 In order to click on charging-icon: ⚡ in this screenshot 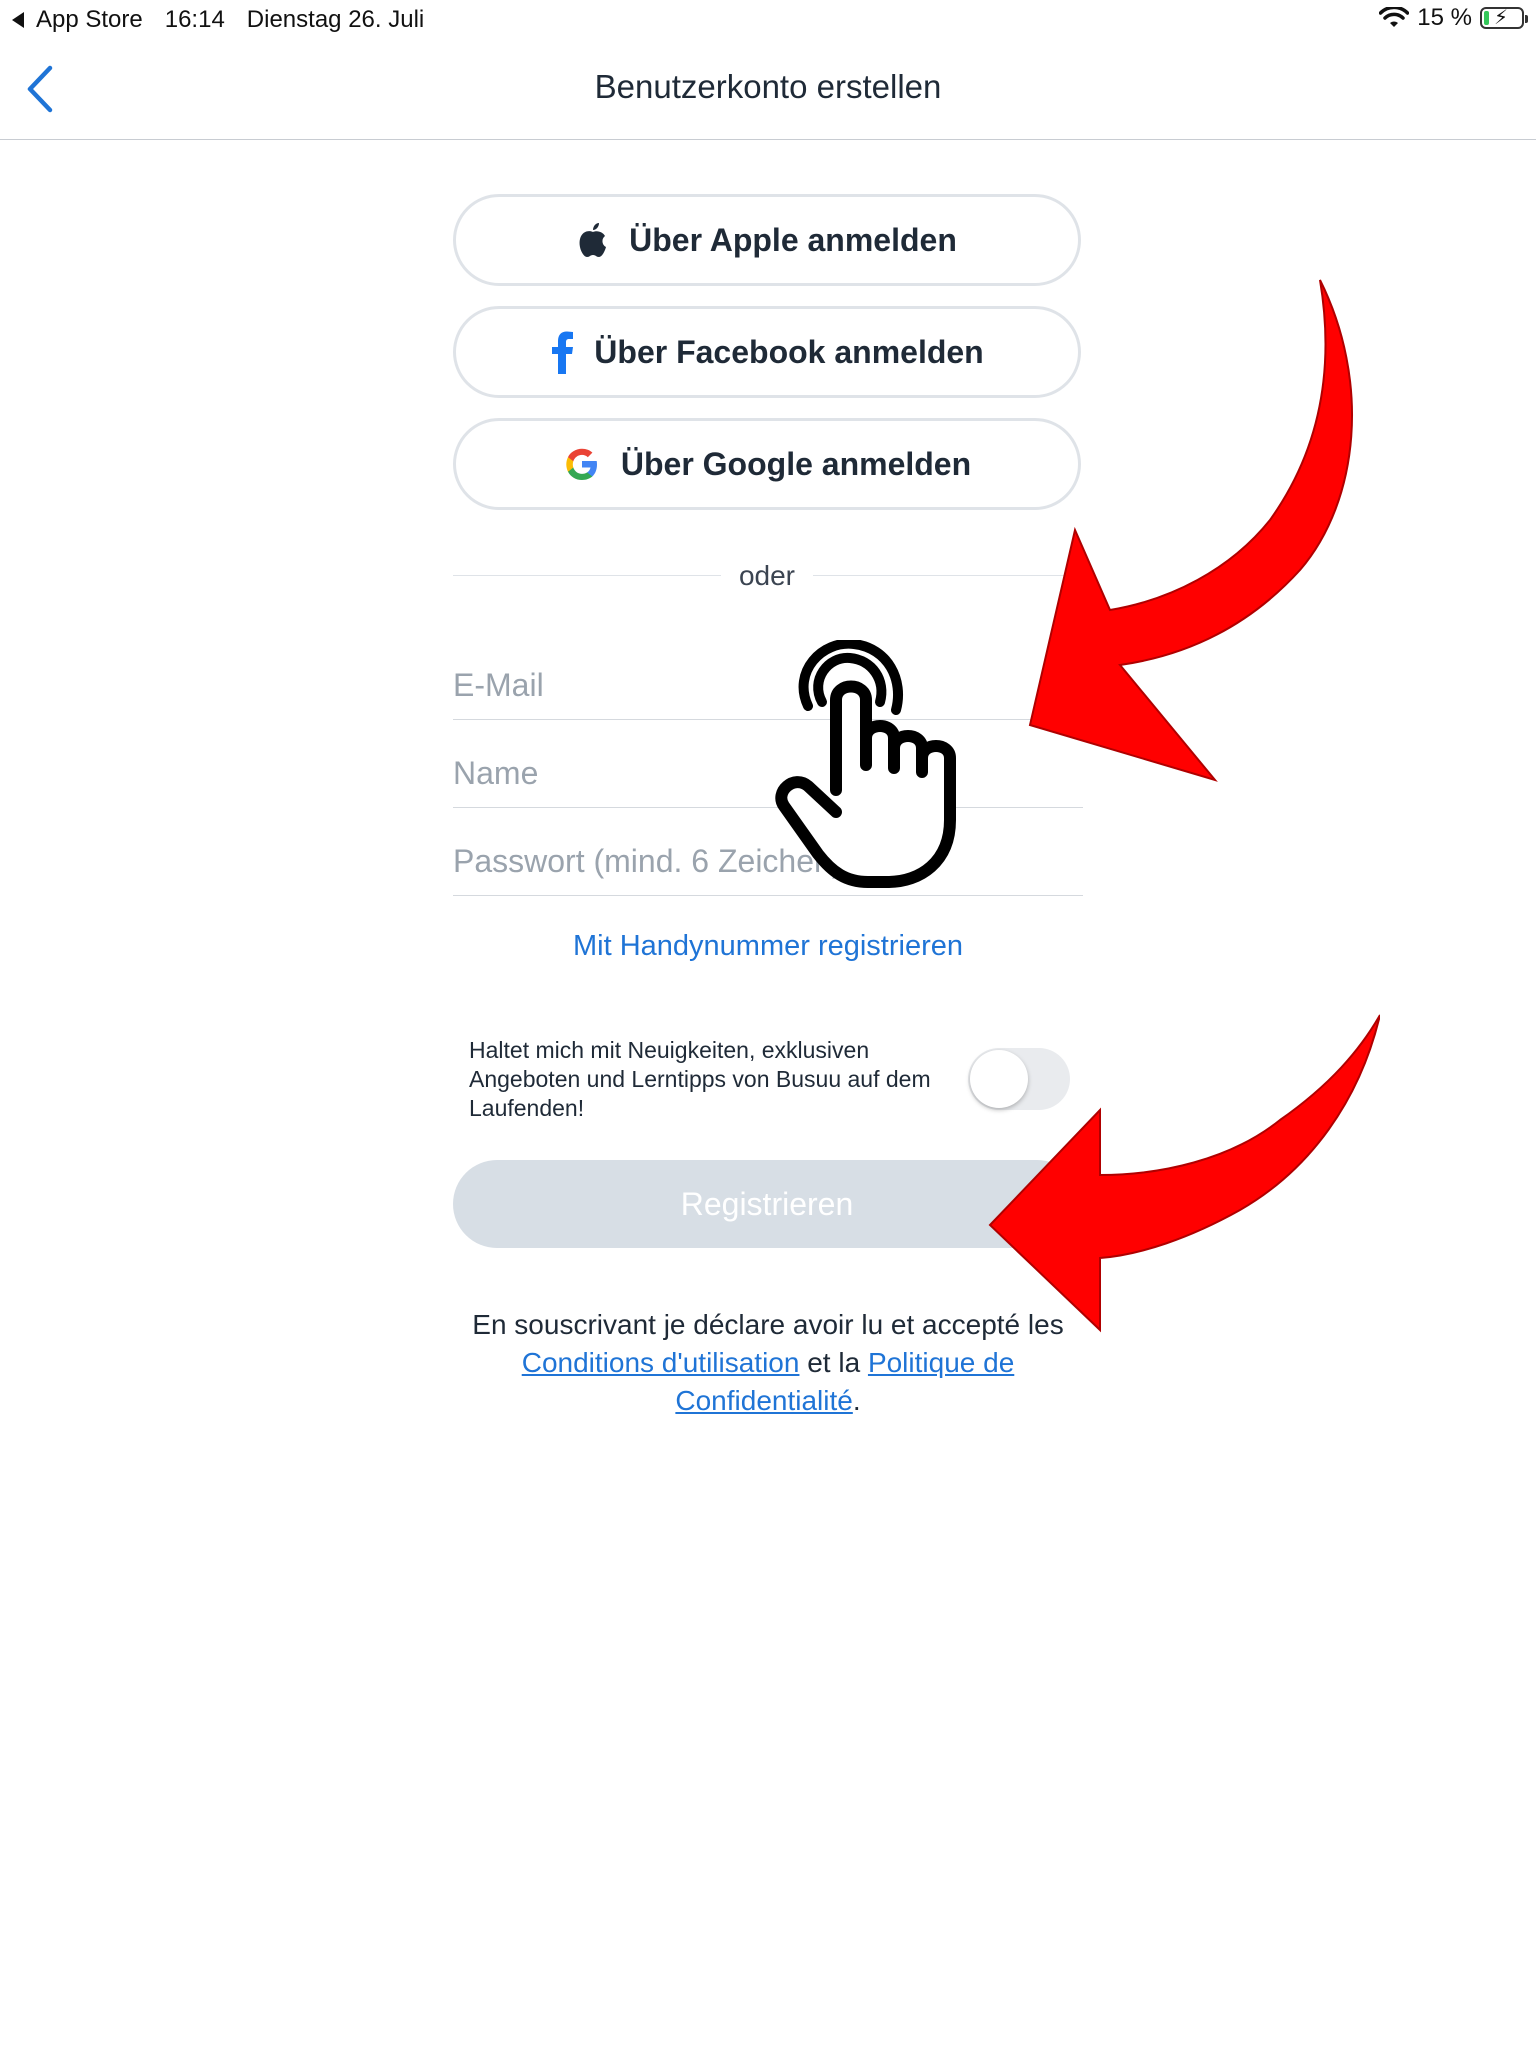, I will do `click(1501, 18)`.